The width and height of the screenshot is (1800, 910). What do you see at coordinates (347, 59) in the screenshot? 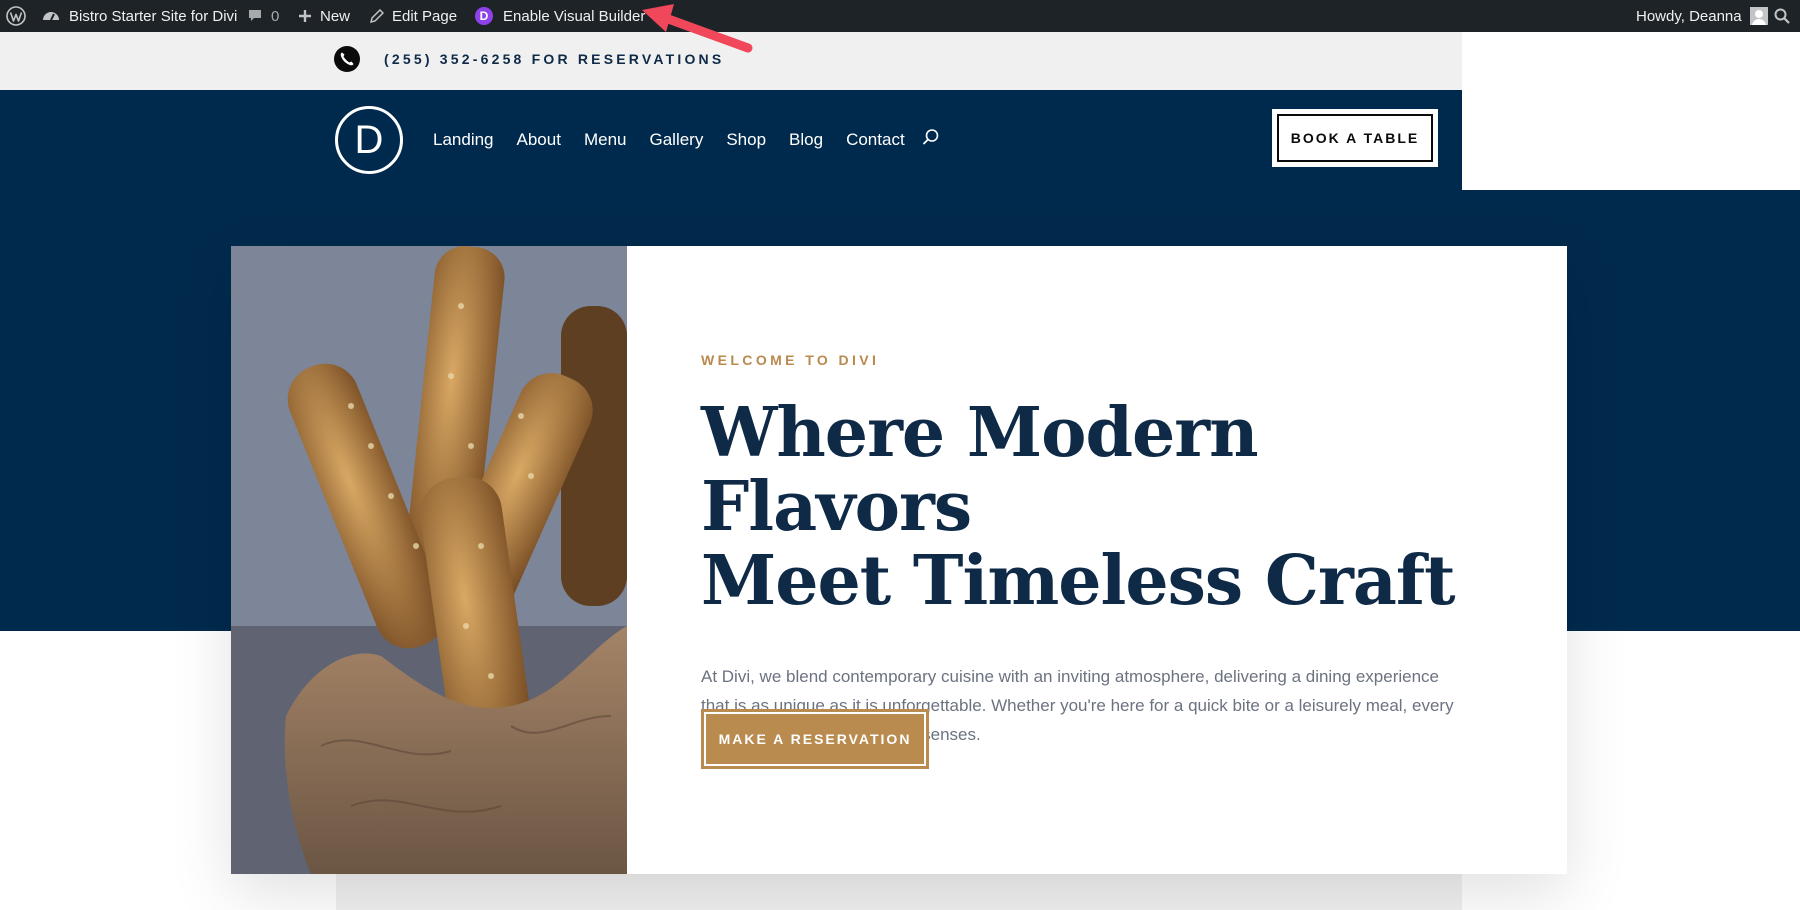
I see `phone-icon` at bounding box center [347, 59].